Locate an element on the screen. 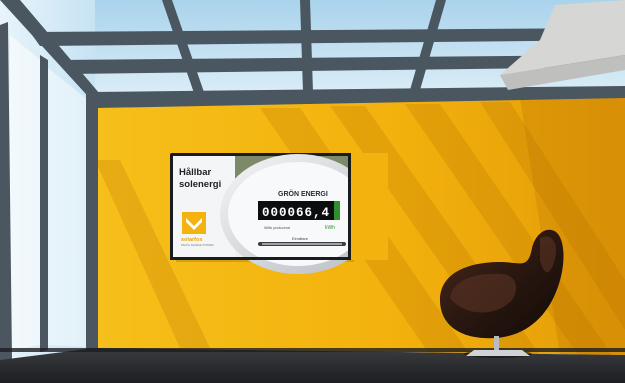 This screenshot has width=625, height=383. meter-title: GRÖN ENERGI is located at coordinates (303, 193).